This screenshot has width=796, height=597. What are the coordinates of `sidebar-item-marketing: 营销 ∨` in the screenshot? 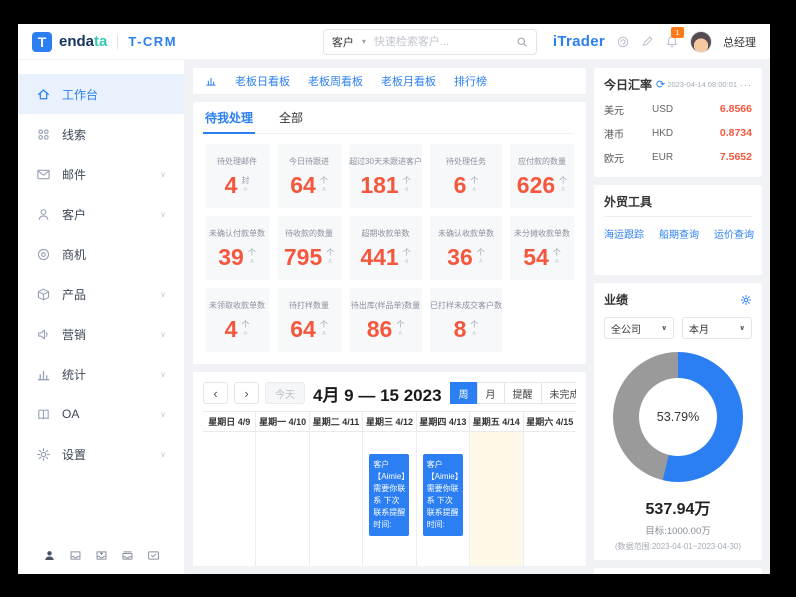 It's located at (101, 334).